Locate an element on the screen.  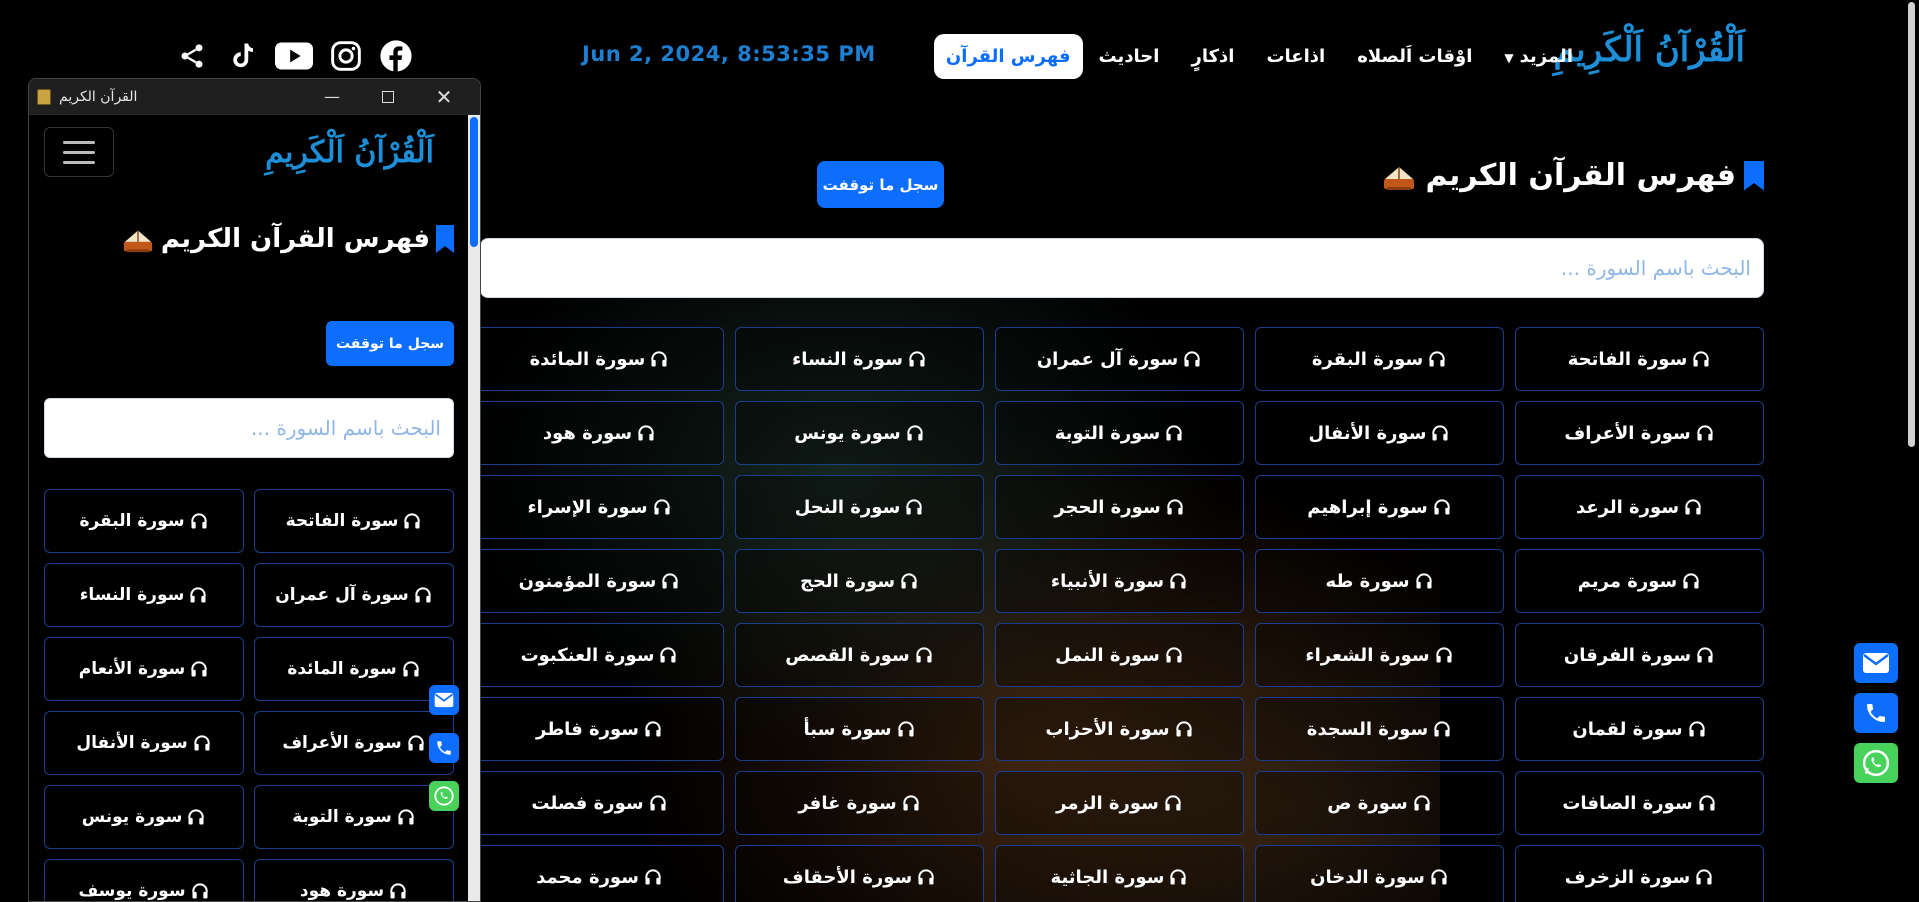
youtube-icon is located at coordinates (294, 56).